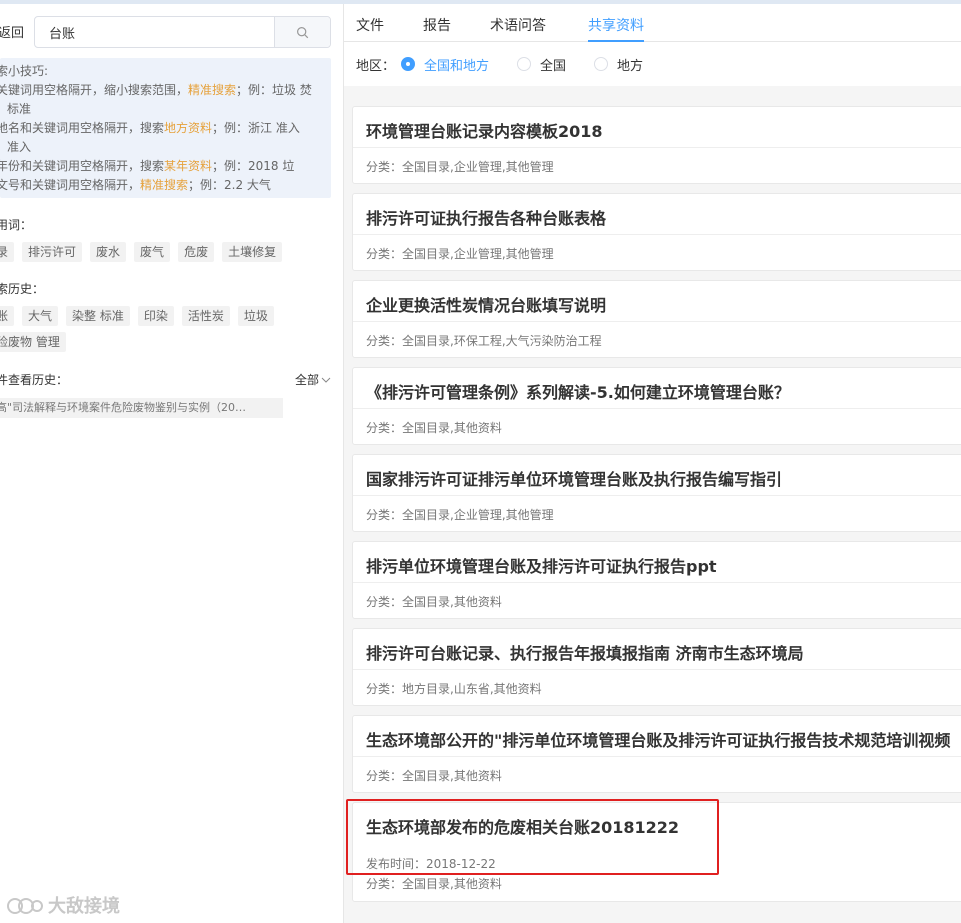 Image resolution: width=961 pixels, height=923 pixels. What do you see at coordinates (486, 217) in the screenshot?
I see `result-title: 排污许可证执行报告各种台账表格` at bounding box center [486, 217].